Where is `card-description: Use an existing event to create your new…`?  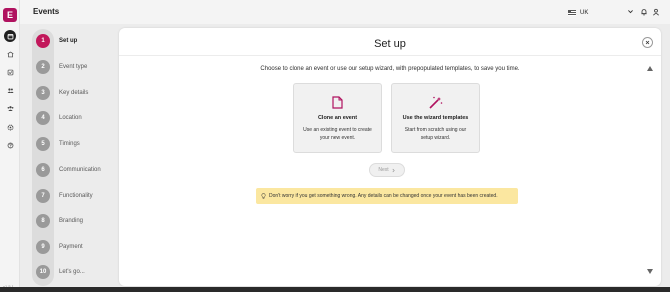 card-description: Use an existing event to create your new… is located at coordinates (337, 134).